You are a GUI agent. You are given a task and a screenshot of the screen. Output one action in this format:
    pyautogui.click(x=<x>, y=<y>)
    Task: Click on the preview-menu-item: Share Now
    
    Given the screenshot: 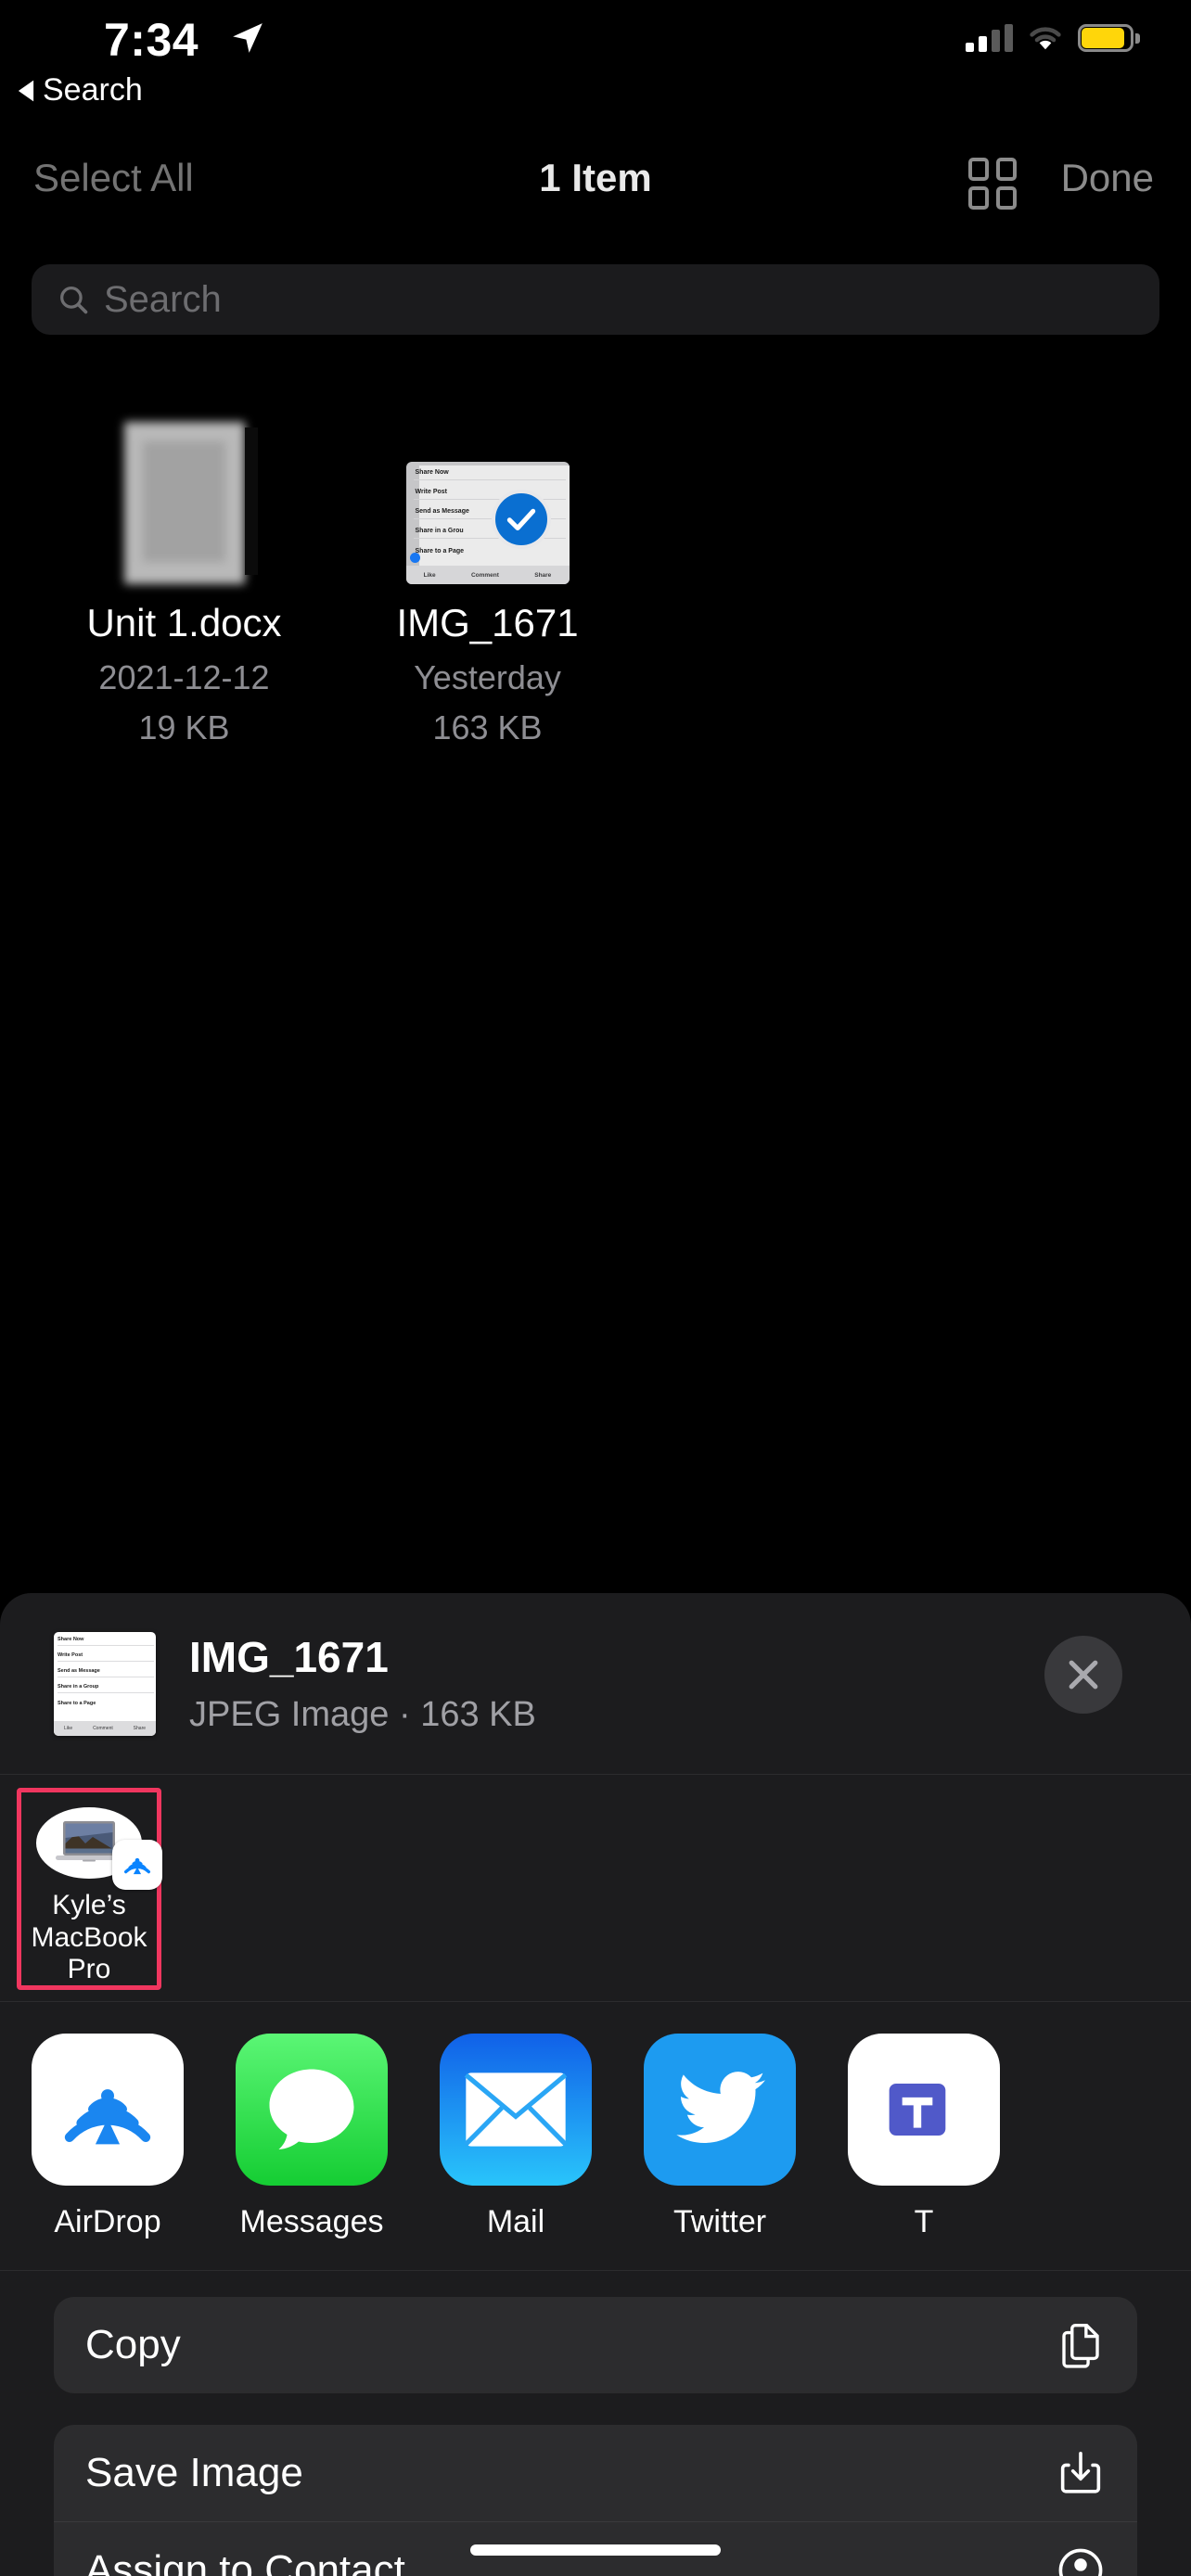 What is the action you would take?
    pyautogui.click(x=71, y=1639)
    